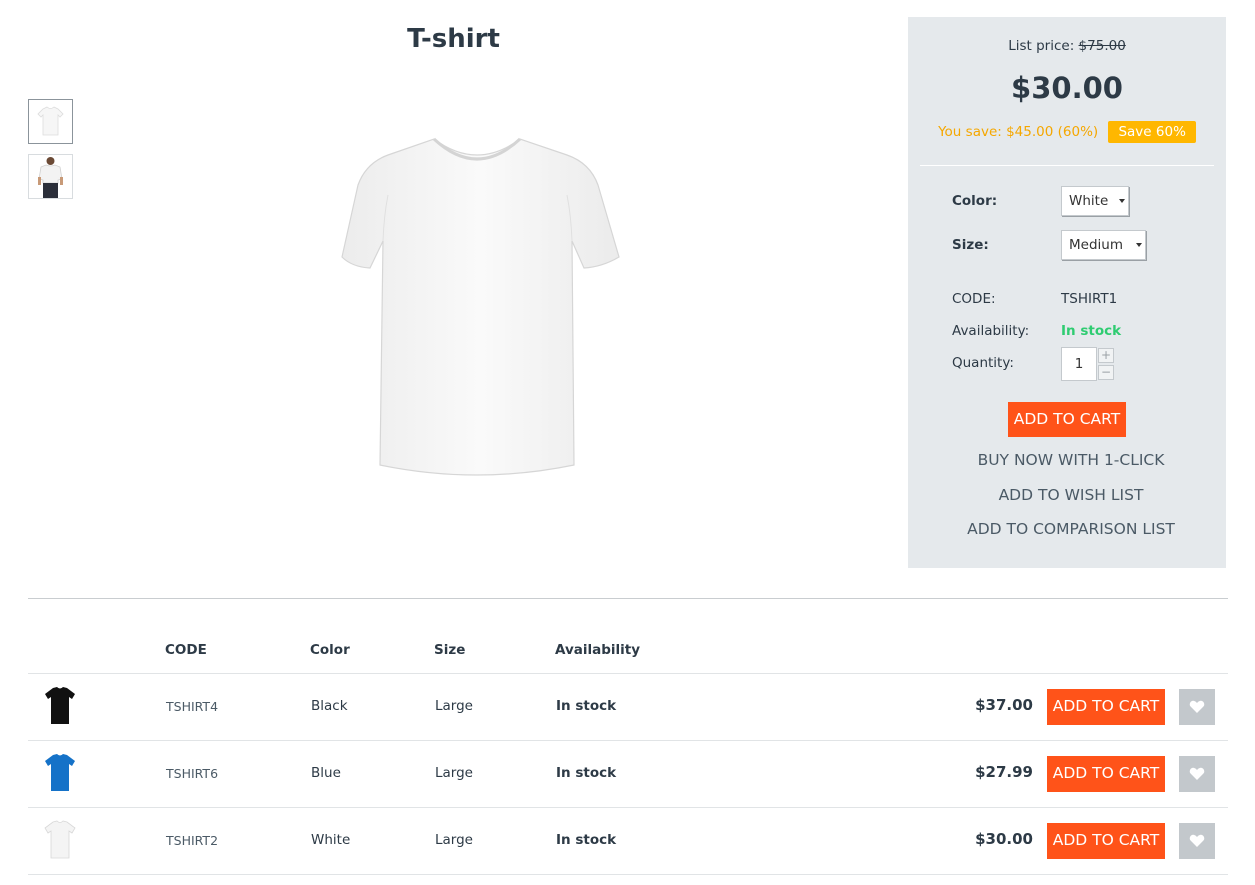 The height and width of the screenshot is (885, 1255). Describe the element at coordinates (1091, 331) in the screenshot. I see `availability-value: In stock` at that location.